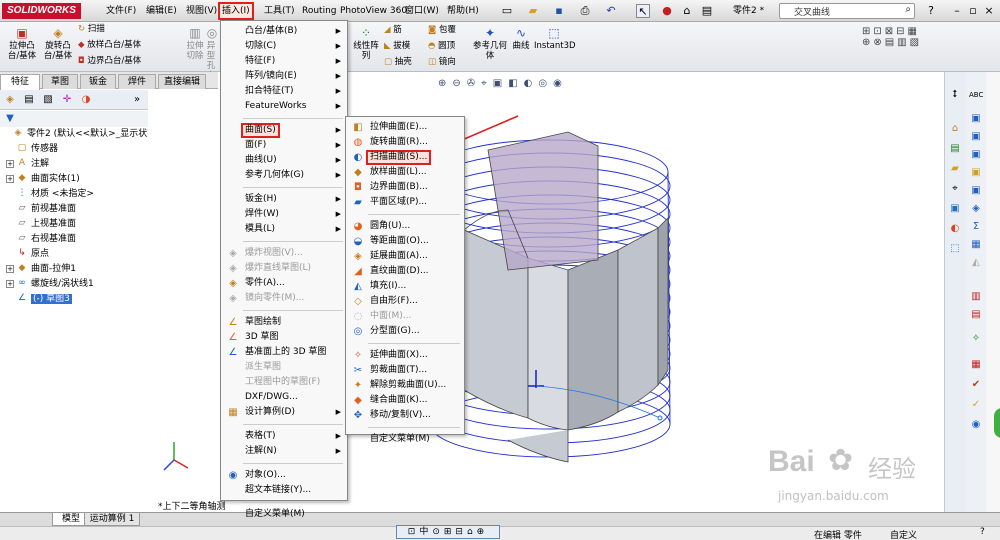 This screenshot has width=1000, height=540. What do you see at coordinates (22, 43) in the screenshot?
I see `extrude-boss-button: ▣ 拉伸凸台/基体` at bounding box center [22, 43].